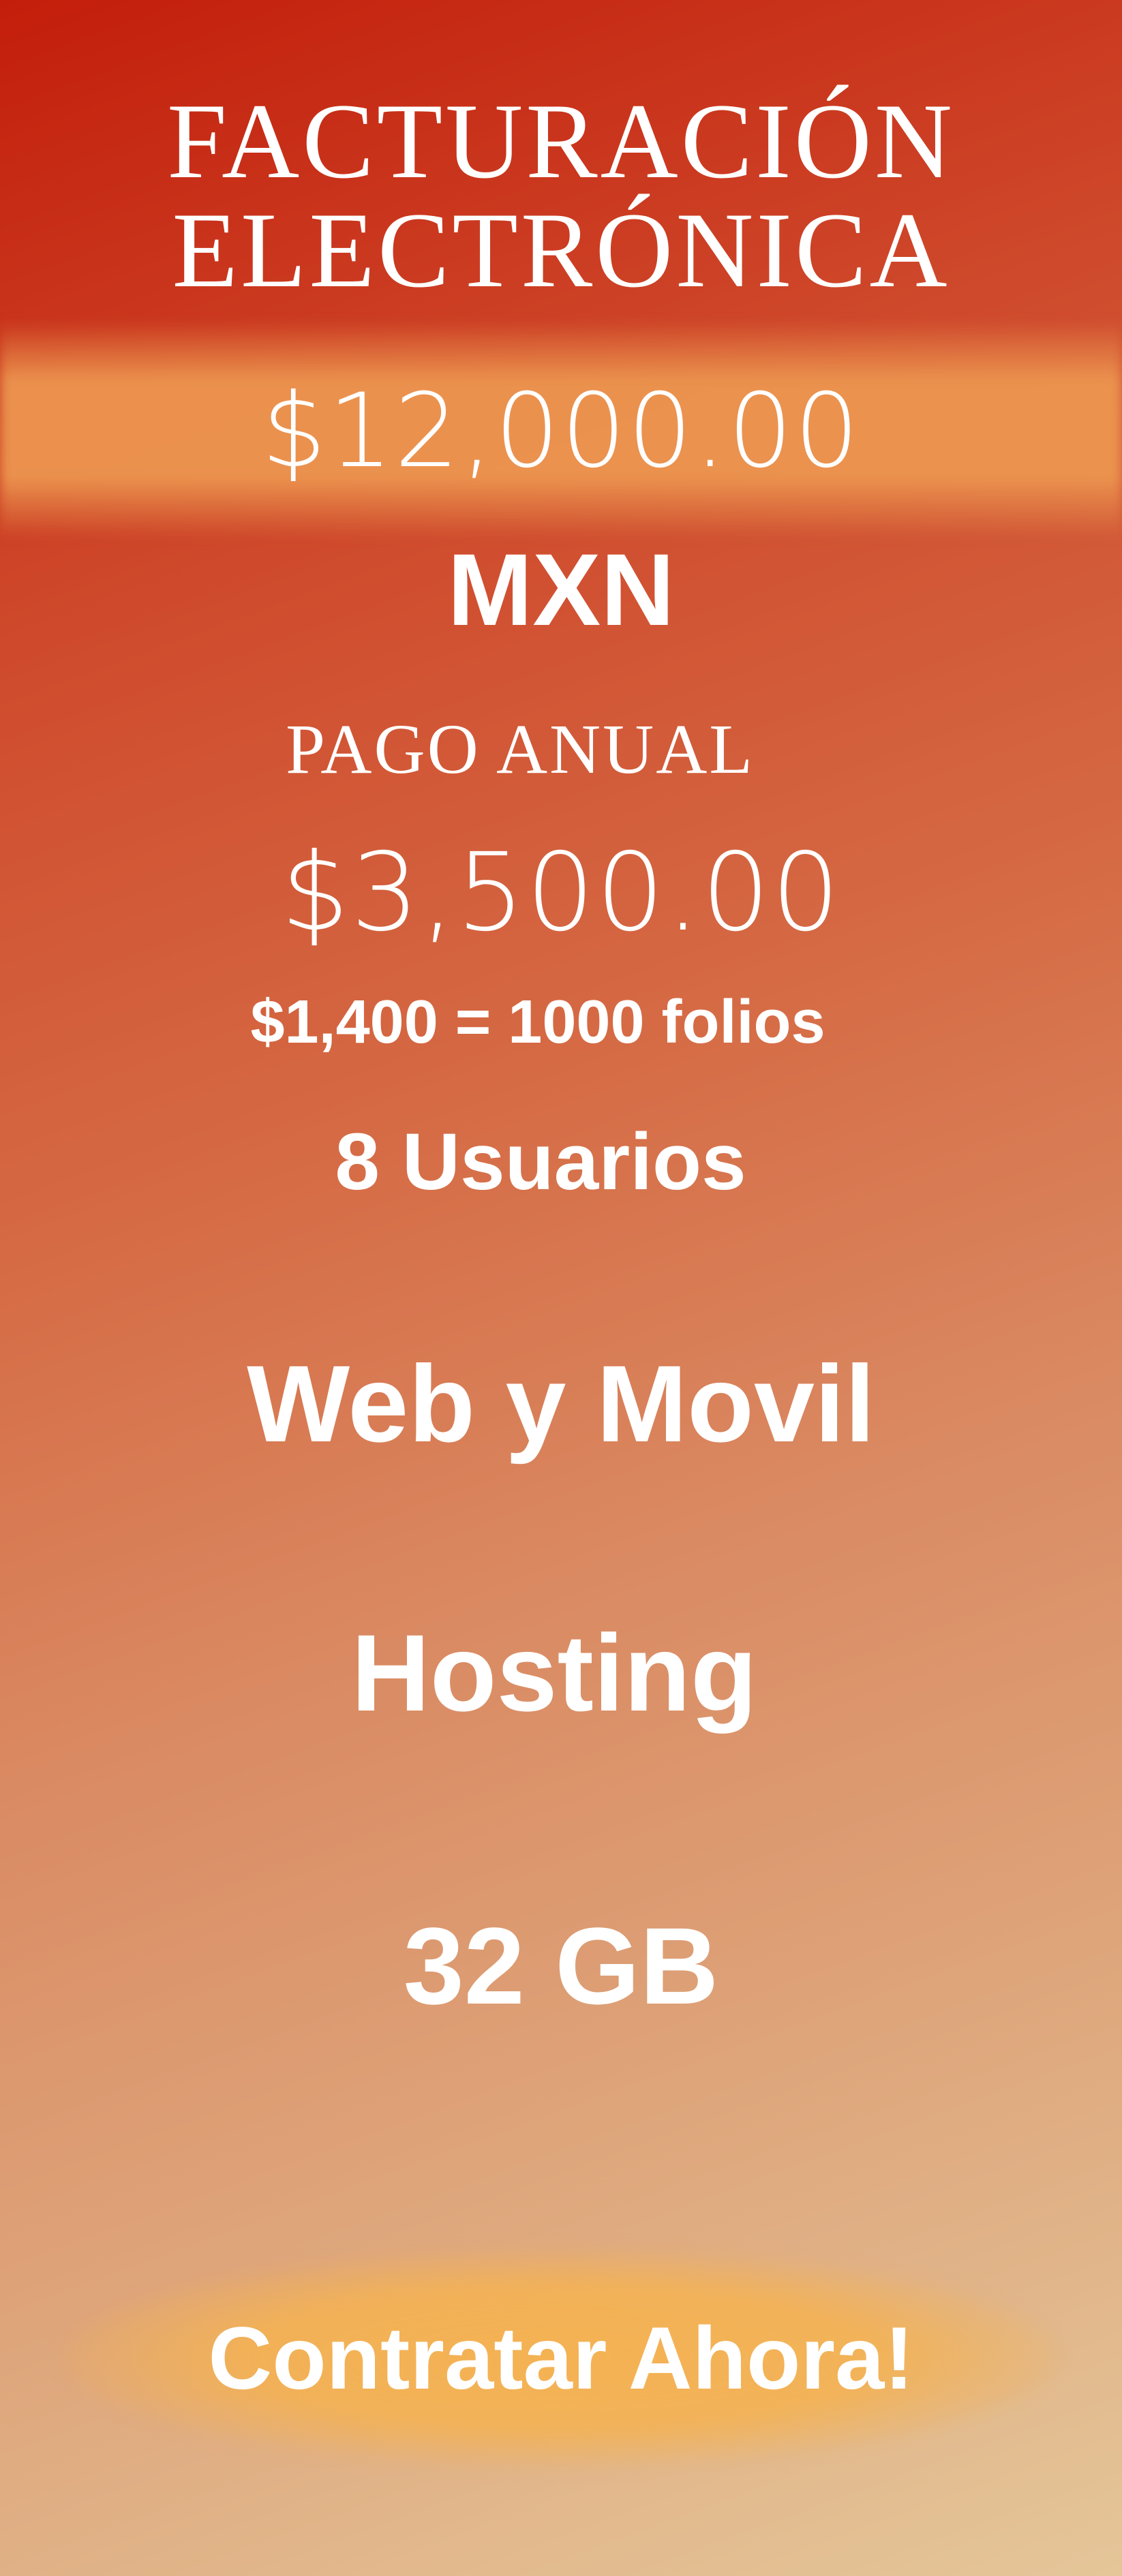 The height and width of the screenshot is (2576, 1122). Describe the element at coordinates (520, 749) in the screenshot. I see `plan-label: PAGO ANUAL` at that location.